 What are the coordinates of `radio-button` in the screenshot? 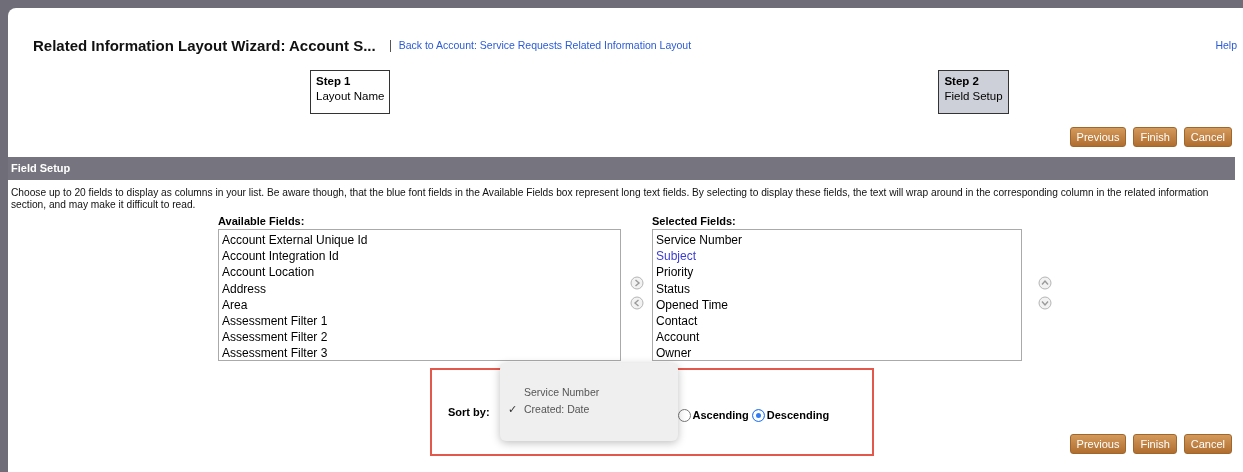 It's located at (758, 415).